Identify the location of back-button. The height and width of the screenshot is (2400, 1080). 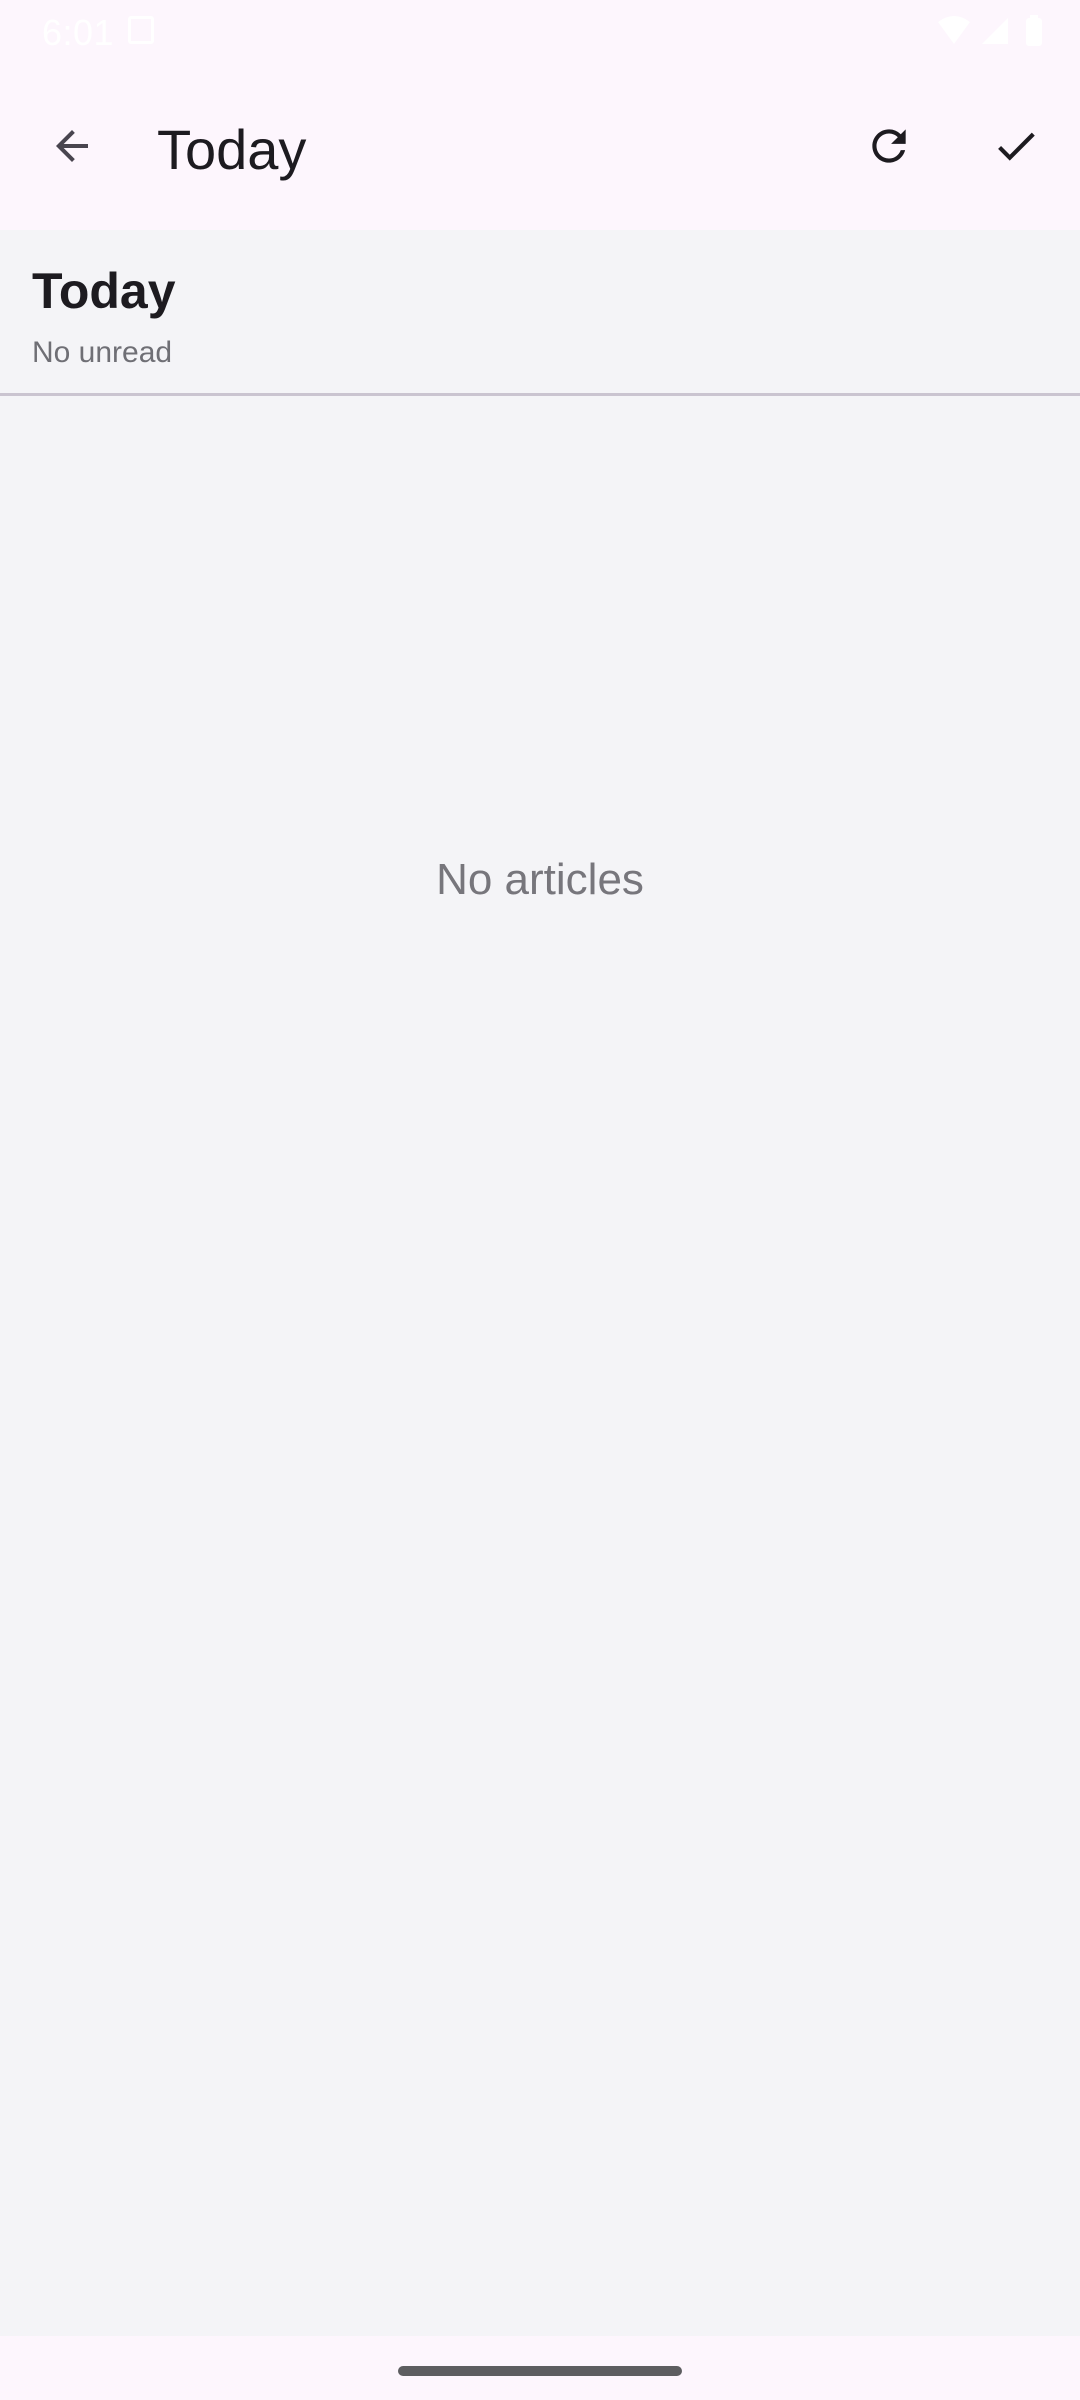
(72, 146).